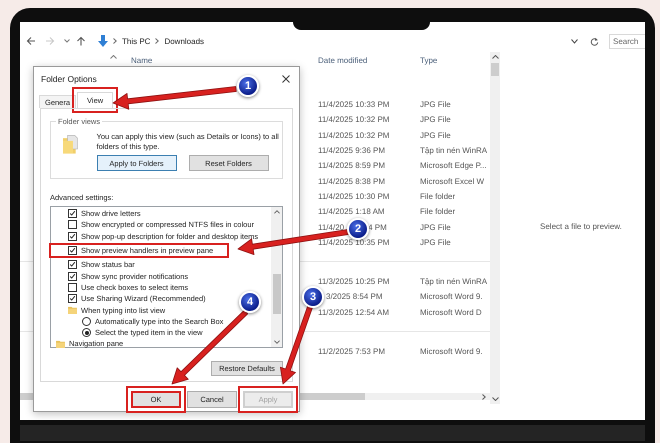 The image size is (660, 443). I want to click on date-cell: 11/4/2025 10:35 PM, so click(354, 242).